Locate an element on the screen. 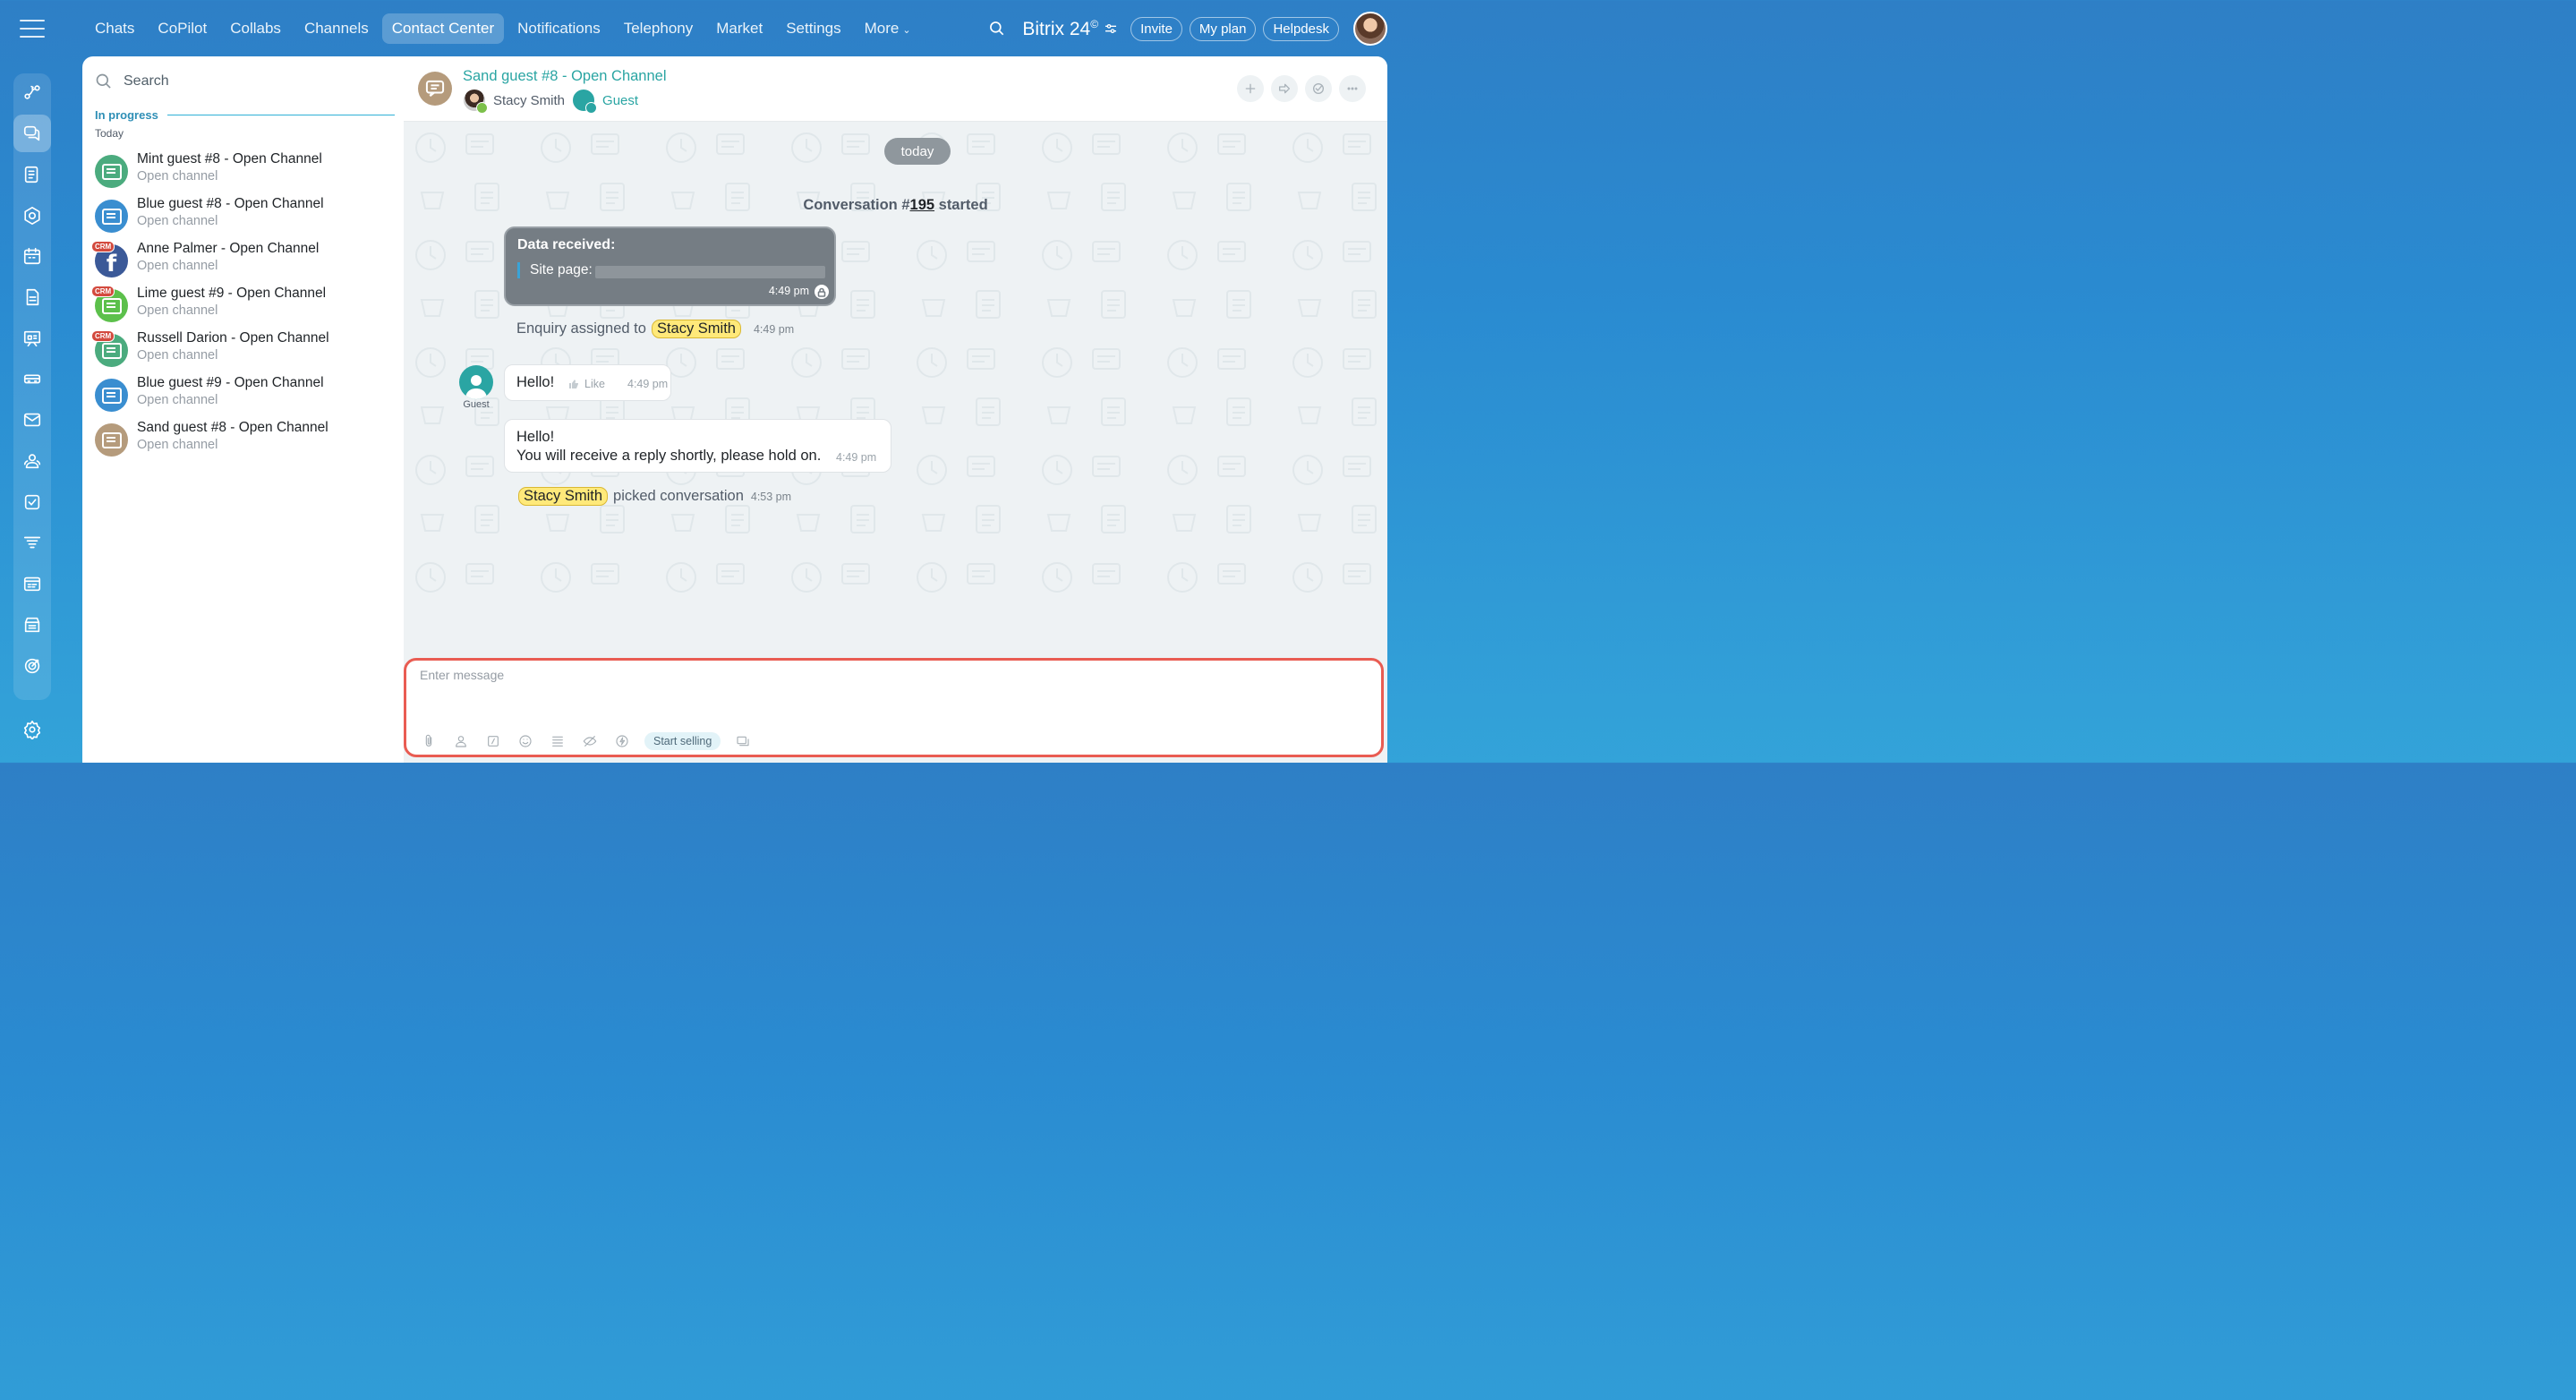 The height and width of the screenshot is (1400, 2576). left-sidebar is located at coordinates (32, 382).